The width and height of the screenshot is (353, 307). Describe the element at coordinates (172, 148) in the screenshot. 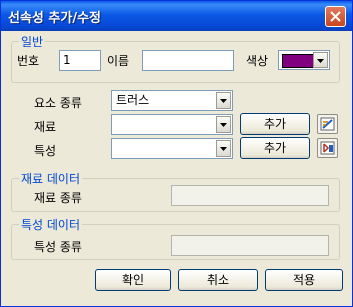

I see `property-select` at that location.